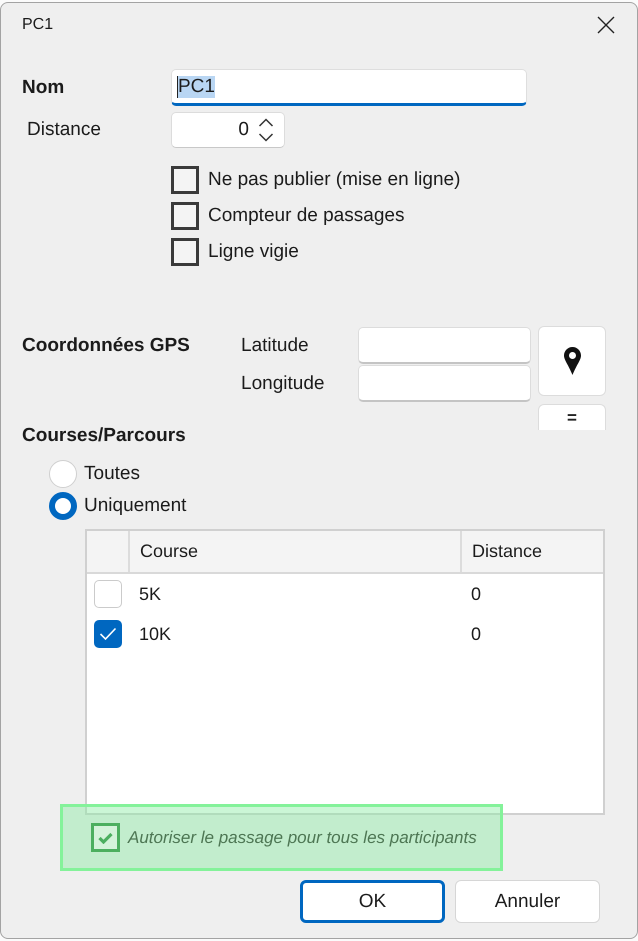  I want to click on distance-label: Distance, so click(64, 130).